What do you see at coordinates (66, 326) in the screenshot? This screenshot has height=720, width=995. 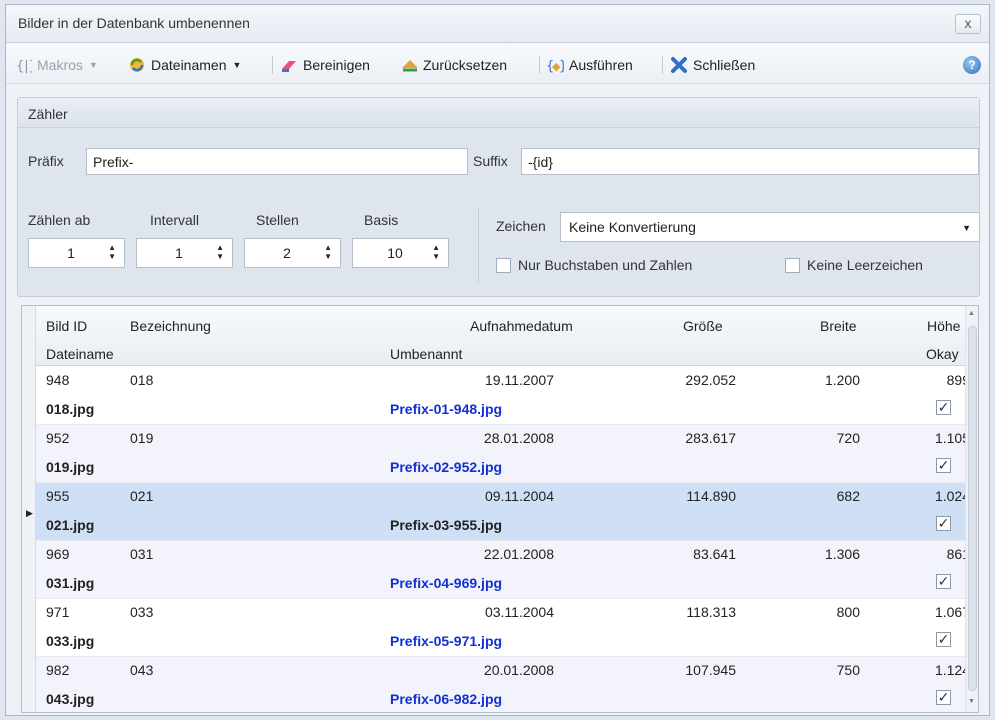 I see `col-id-header: Bild ID` at bounding box center [66, 326].